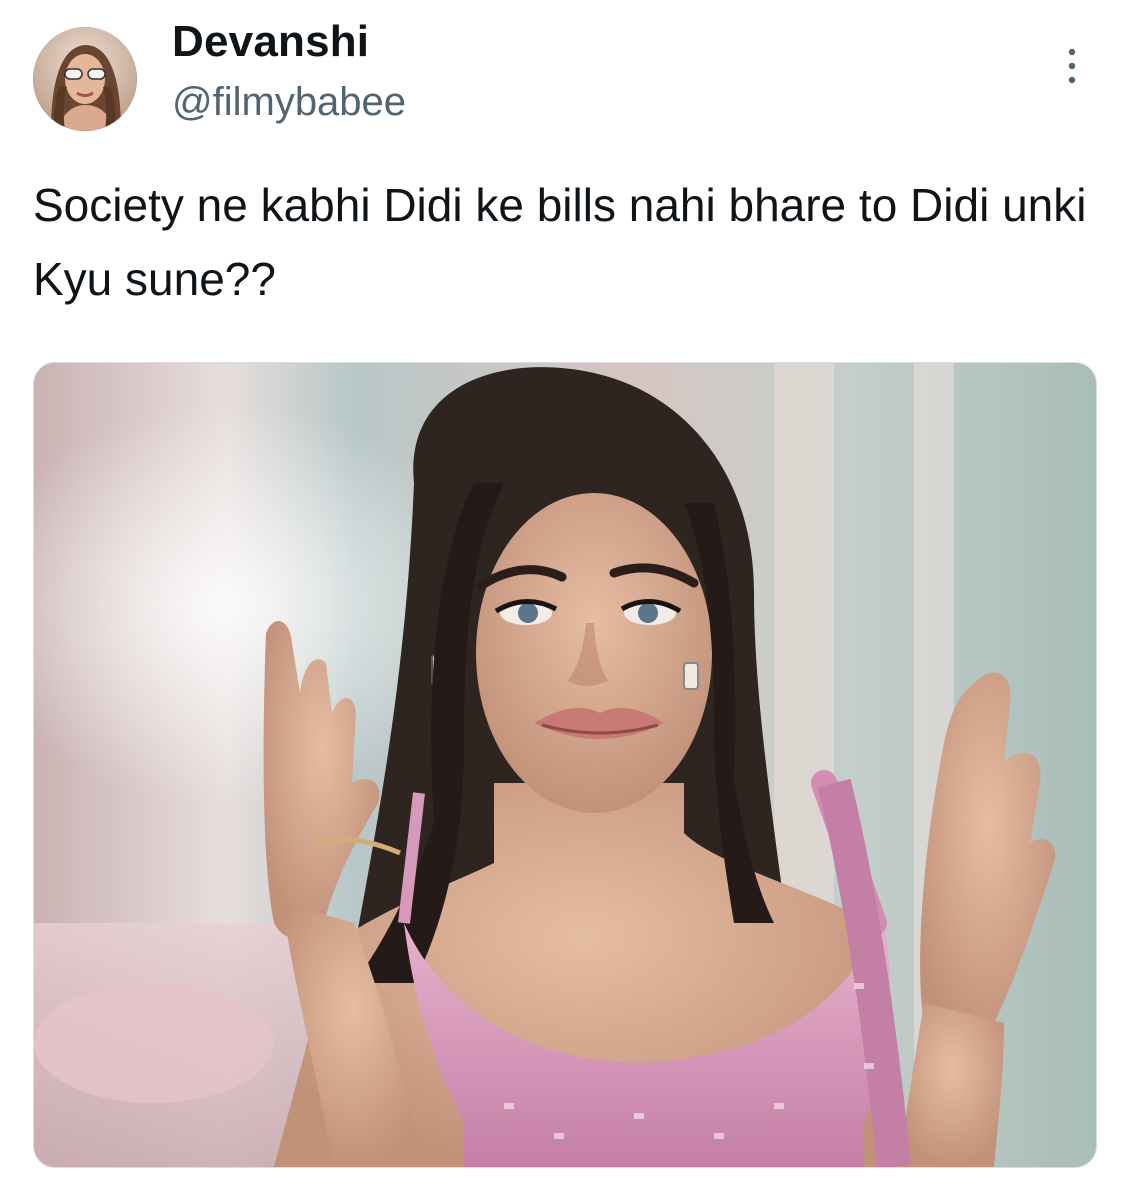  I want to click on display-name: Devanshi, so click(270, 42).